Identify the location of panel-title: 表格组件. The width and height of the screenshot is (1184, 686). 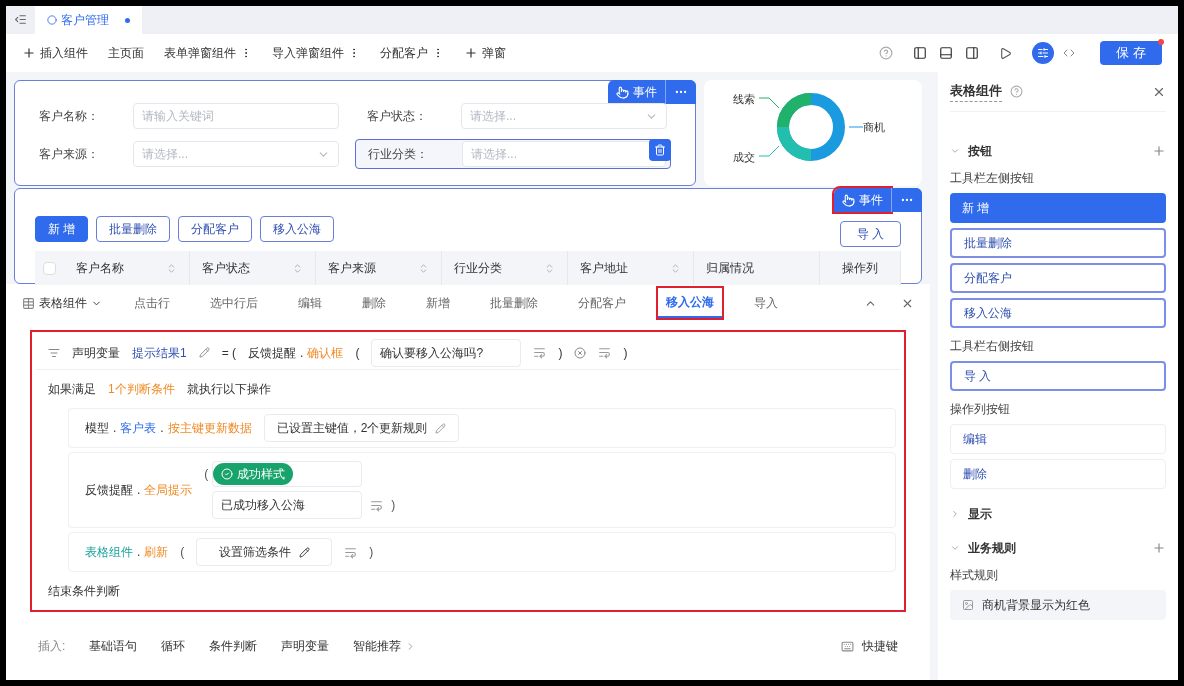
(976, 91).